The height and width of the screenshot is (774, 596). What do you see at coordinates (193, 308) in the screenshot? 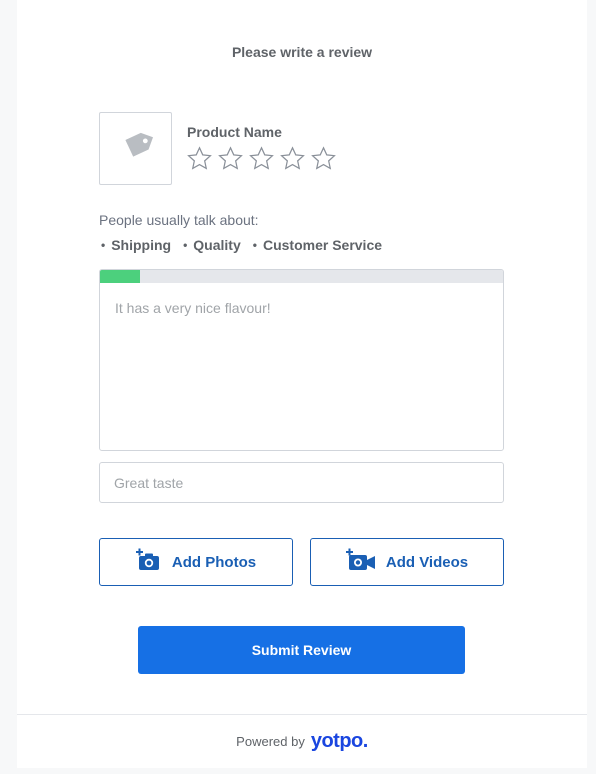
I see `review-placeholder: It has a very nice flavour!` at bounding box center [193, 308].